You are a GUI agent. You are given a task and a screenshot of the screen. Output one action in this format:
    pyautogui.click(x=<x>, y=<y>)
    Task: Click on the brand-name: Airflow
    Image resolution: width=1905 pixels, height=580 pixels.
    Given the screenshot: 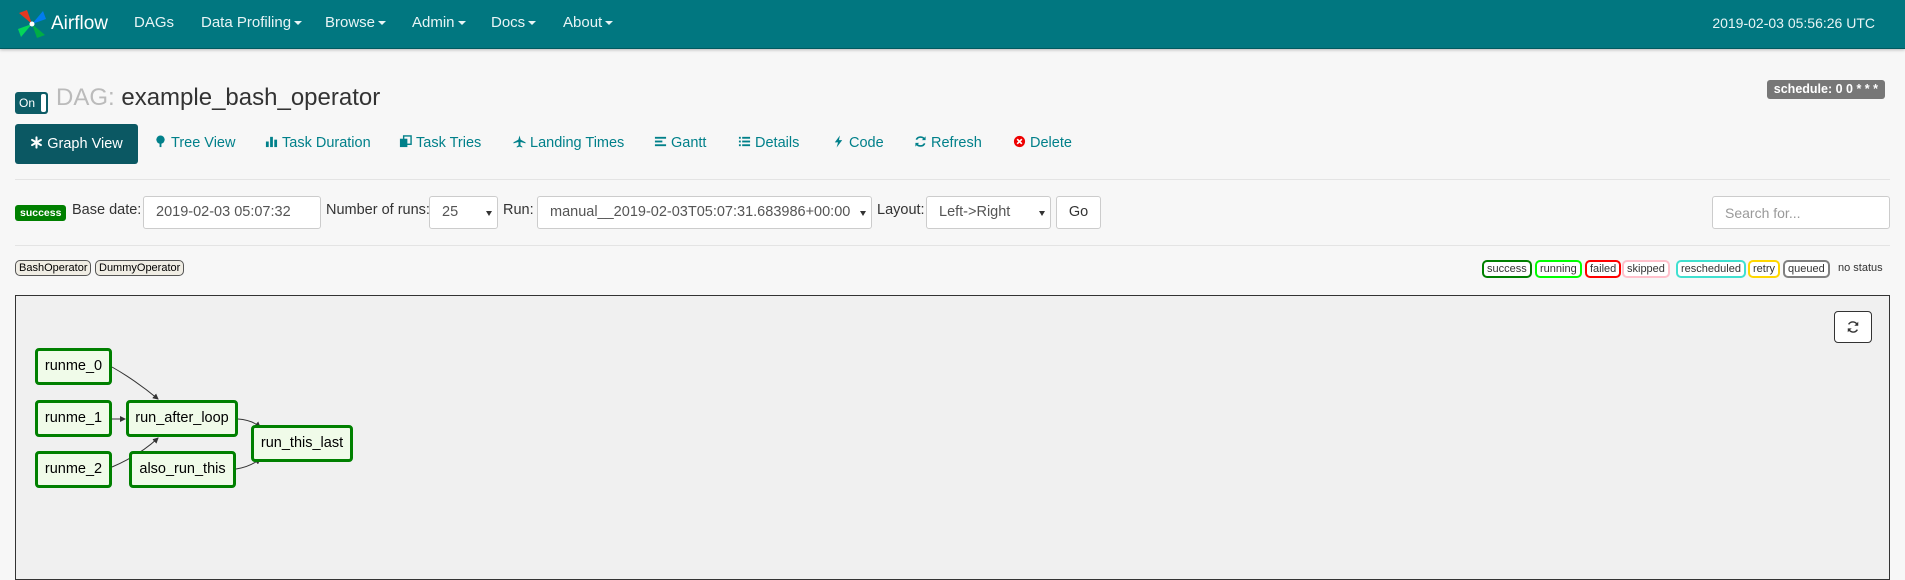 What is the action you would take?
    pyautogui.click(x=80, y=23)
    